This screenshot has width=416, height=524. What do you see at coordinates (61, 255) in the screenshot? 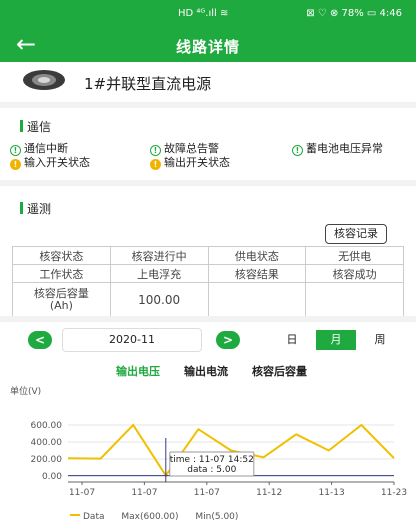
I see `table-cell: 核容状态` at bounding box center [61, 255].